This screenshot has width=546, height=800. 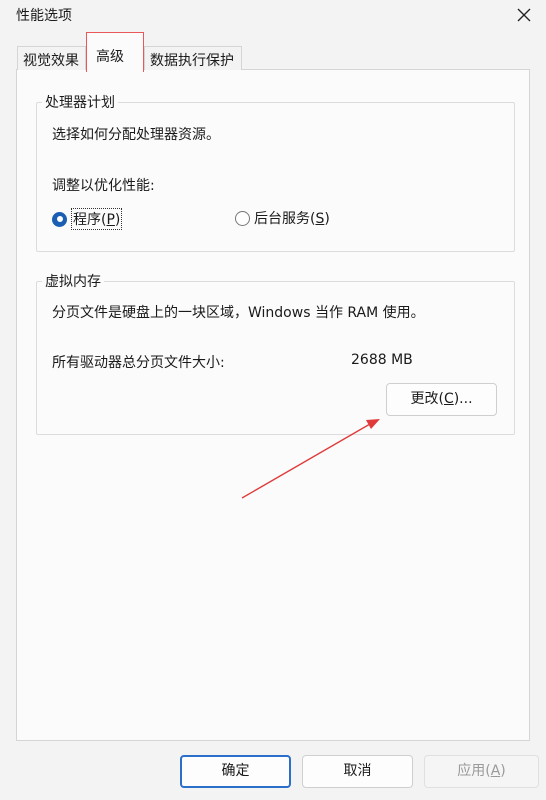 What do you see at coordinates (73, 282) in the screenshot?
I see `virtual-memory-legend: 虚拟内存` at bounding box center [73, 282].